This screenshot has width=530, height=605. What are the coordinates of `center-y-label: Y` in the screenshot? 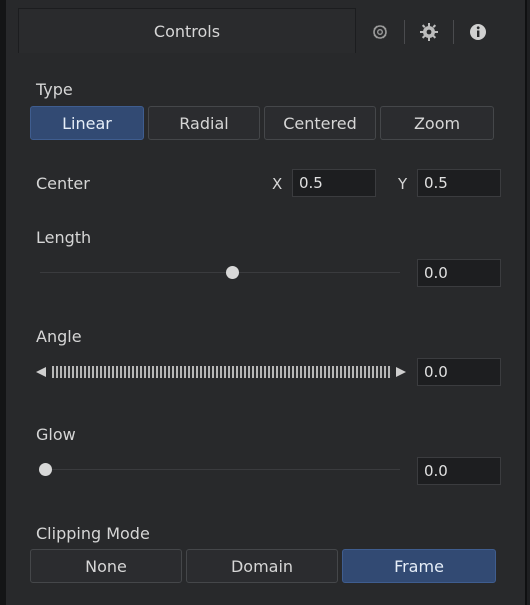 It's located at (403, 184).